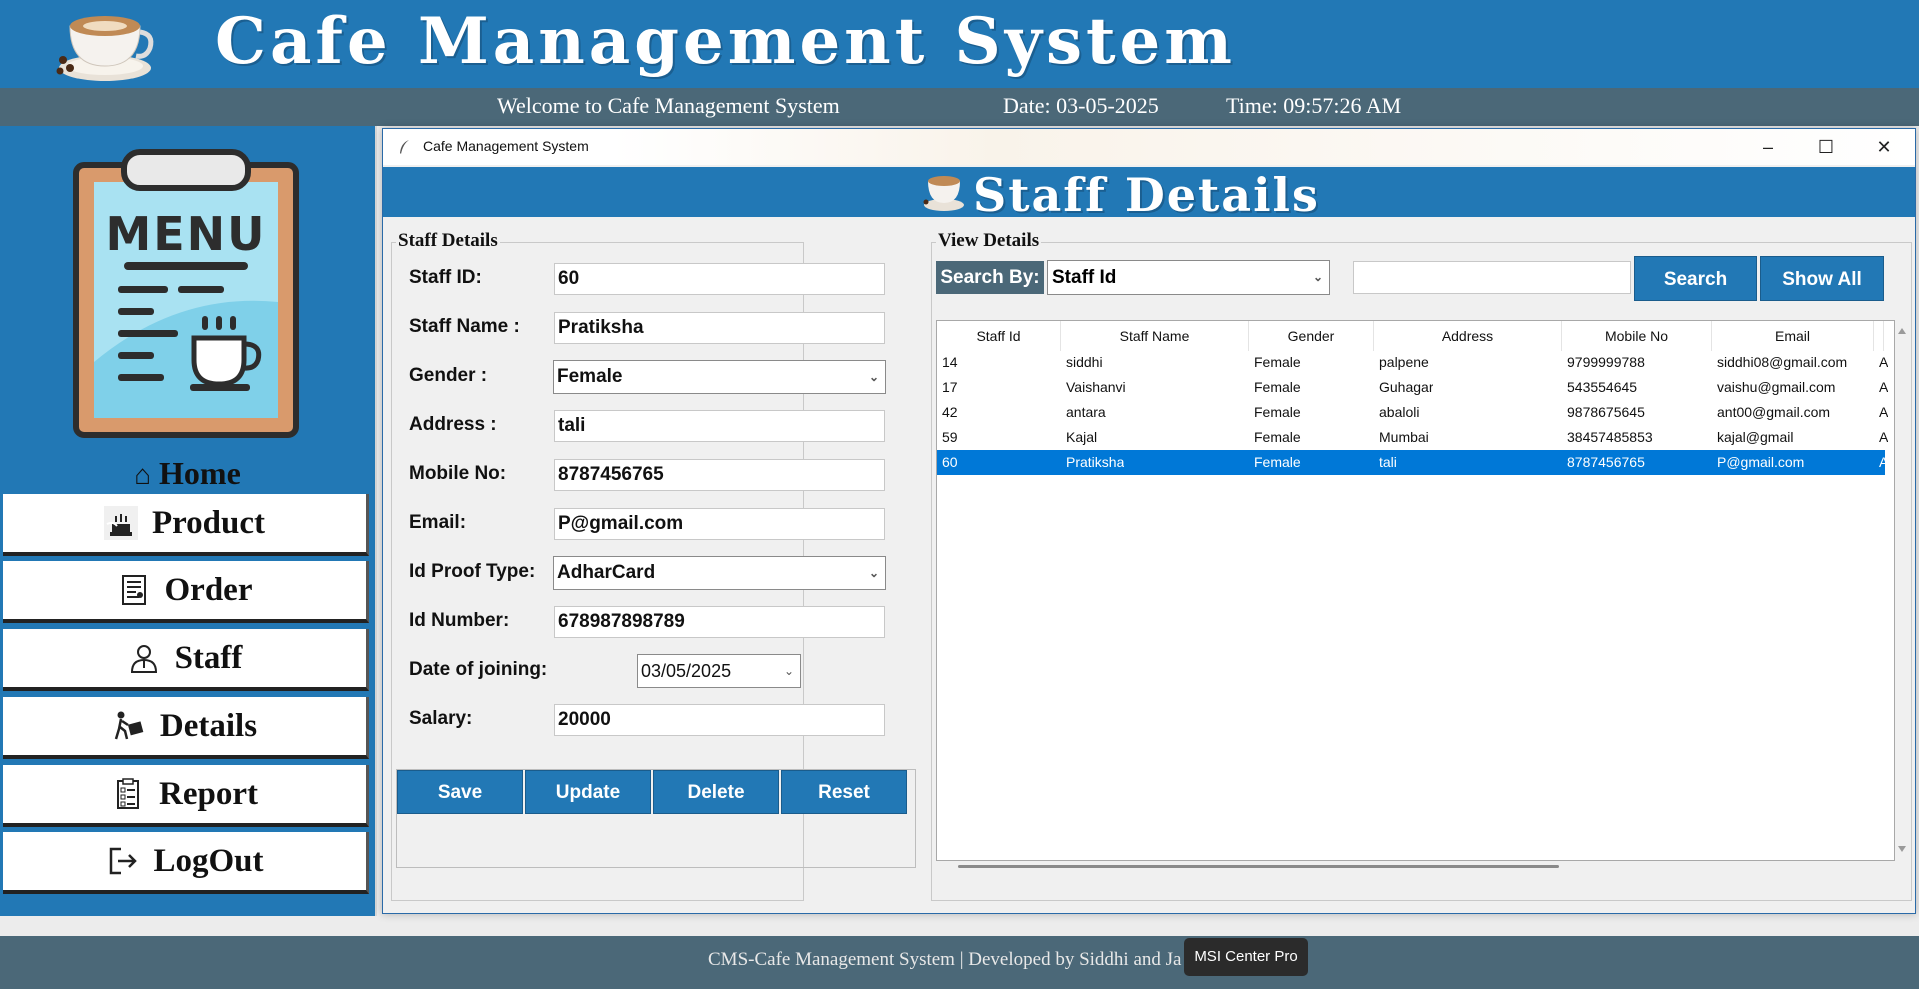 This screenshot has width=1919, height=989. What do you see at coordinates (719, 279) in the screenshot?
I see `staff-id-field: 60` at bounding box center [719, 279].